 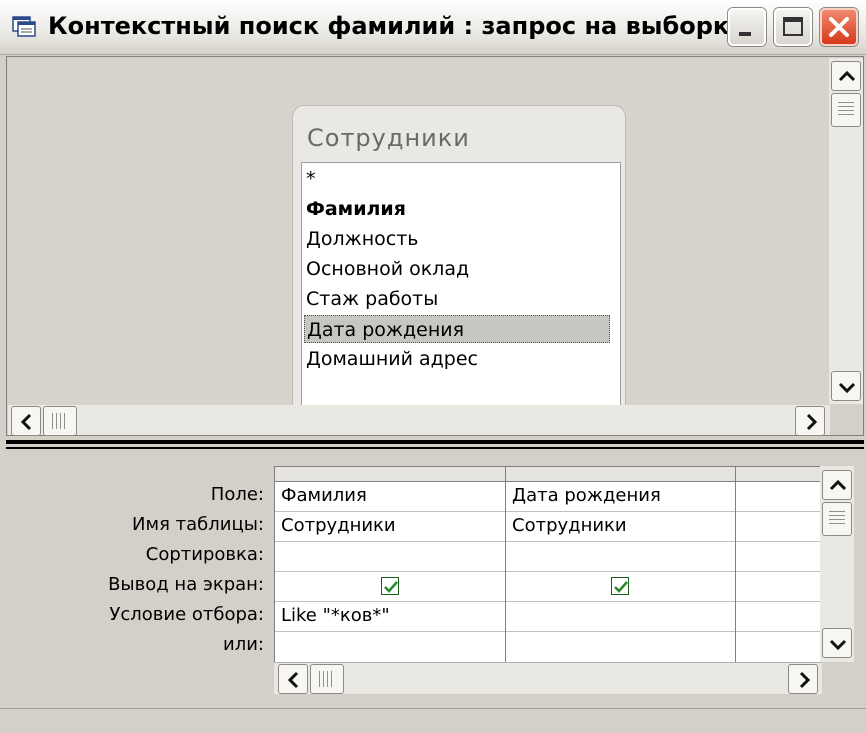 I want to click on grid-hscroll-thumb, so click(x=327, y=679).